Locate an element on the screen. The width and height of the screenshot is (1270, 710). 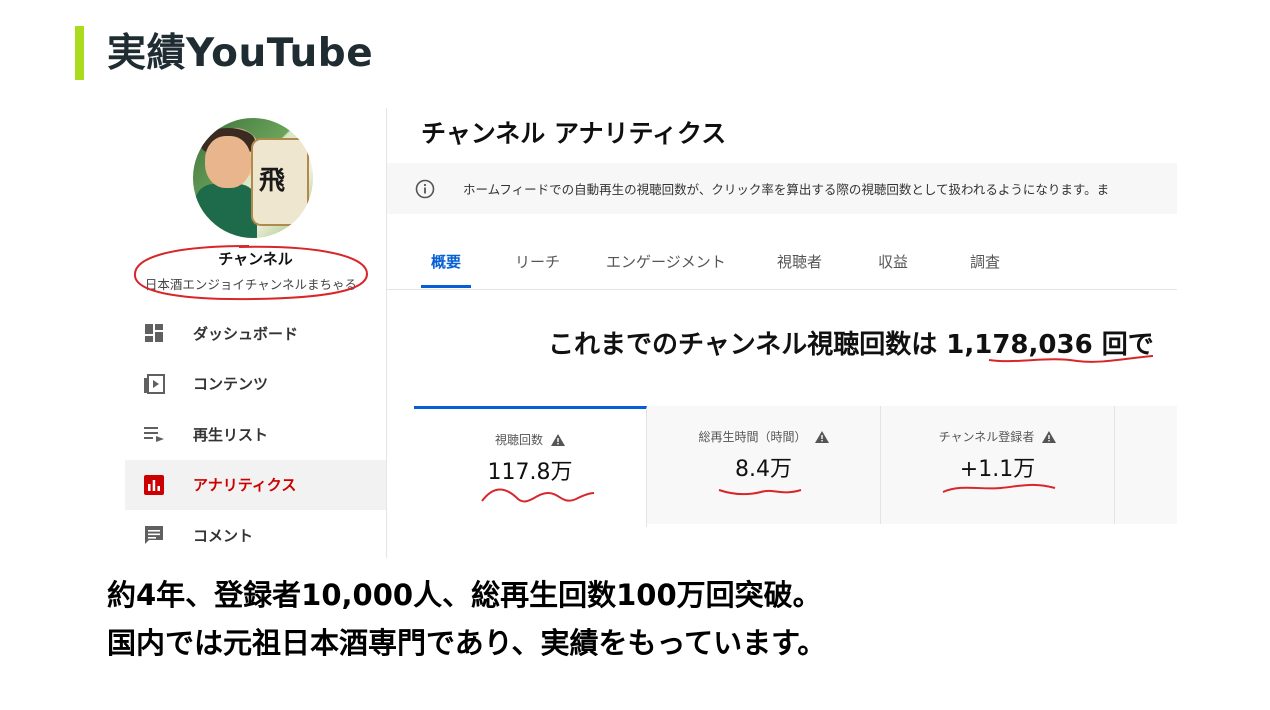
dashboard-icon is located at coordinates (154, 333).